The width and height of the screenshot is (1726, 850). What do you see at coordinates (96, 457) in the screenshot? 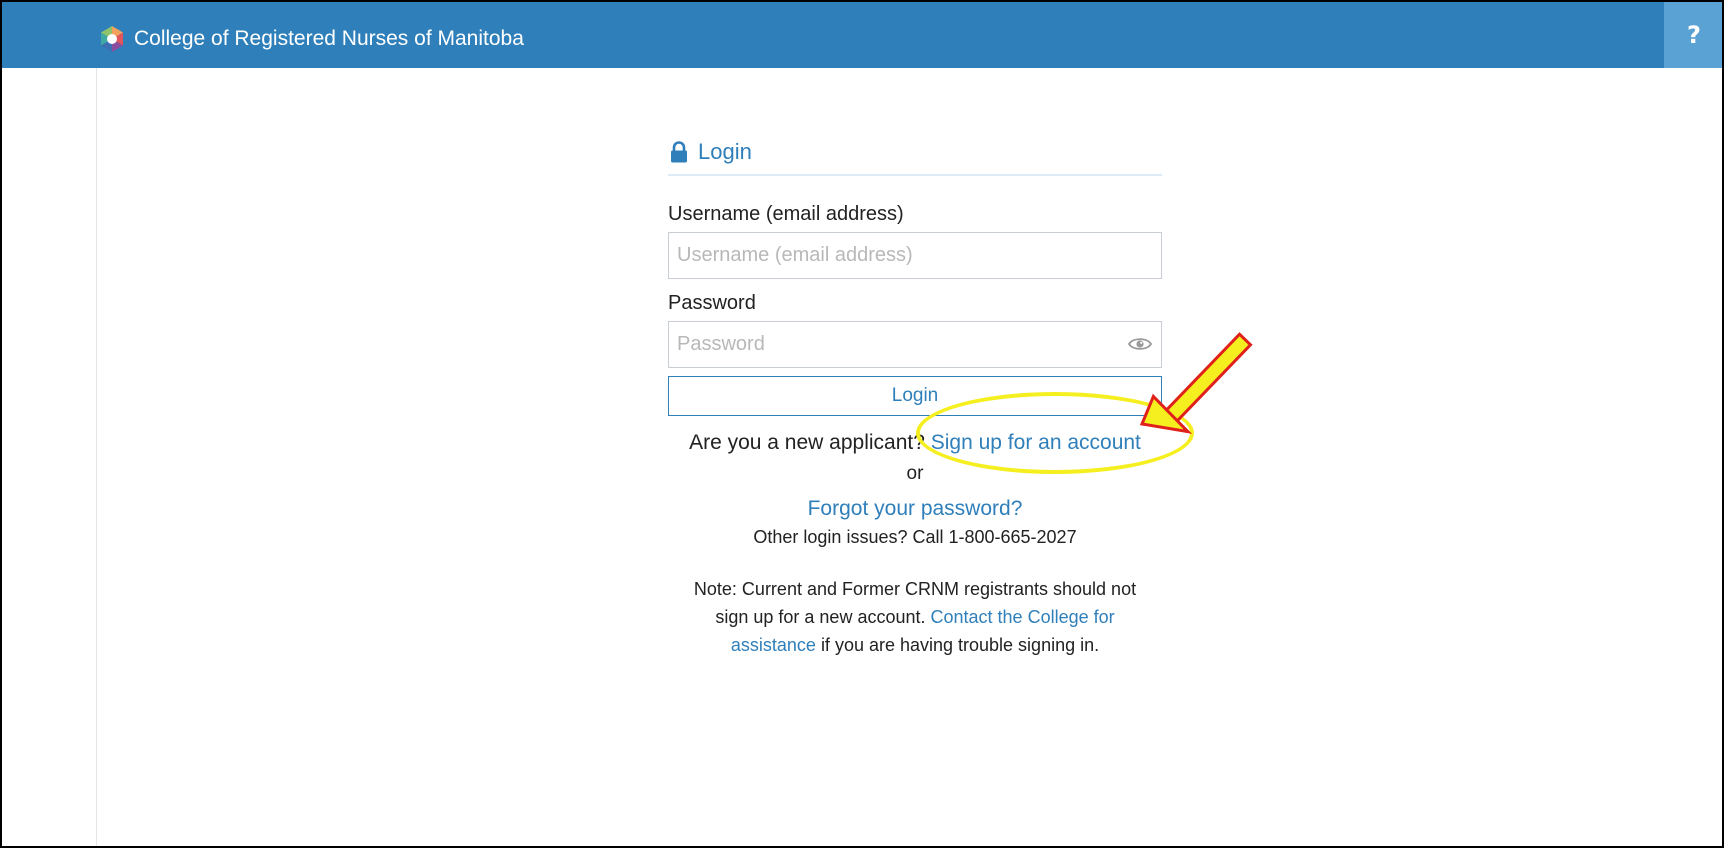
I see `left-divider` at bounding box center [96, 457].